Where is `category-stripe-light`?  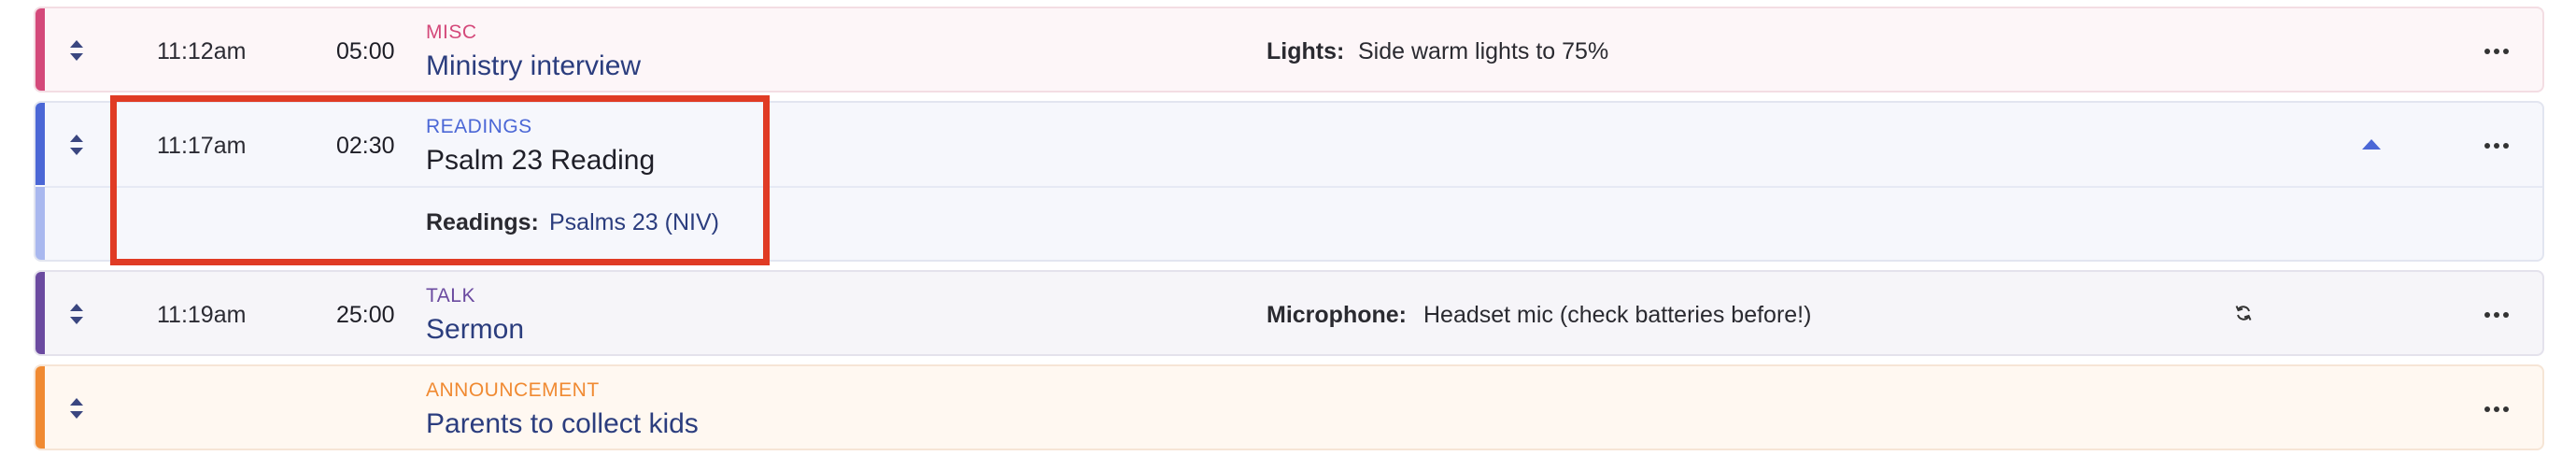
category-stripe-light is located at coordinates (40, 223).